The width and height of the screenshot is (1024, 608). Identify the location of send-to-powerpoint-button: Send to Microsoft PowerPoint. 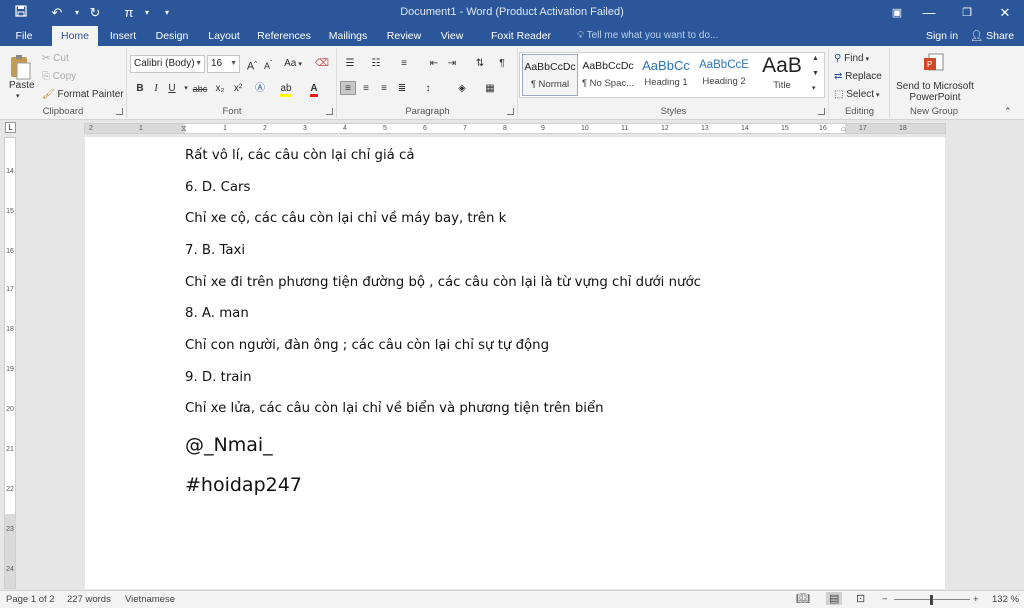
(935, 92).